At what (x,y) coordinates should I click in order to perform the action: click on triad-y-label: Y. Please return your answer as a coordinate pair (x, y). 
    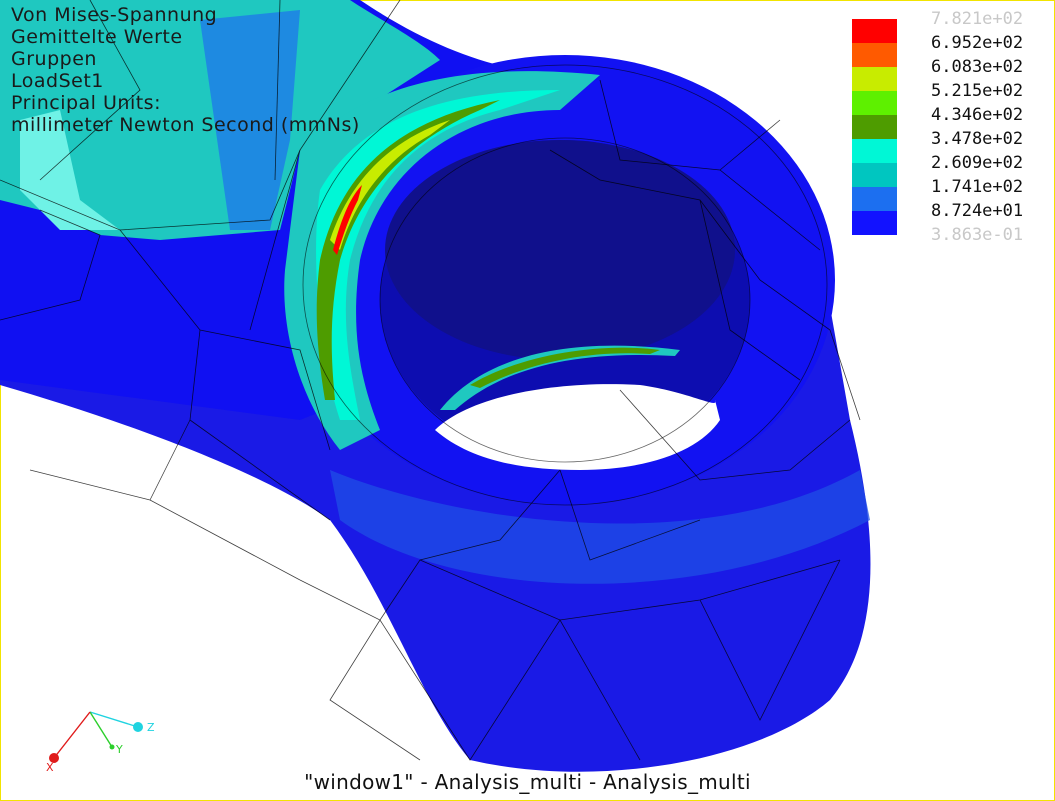
    Looking at the image, I should click on (119, 749).